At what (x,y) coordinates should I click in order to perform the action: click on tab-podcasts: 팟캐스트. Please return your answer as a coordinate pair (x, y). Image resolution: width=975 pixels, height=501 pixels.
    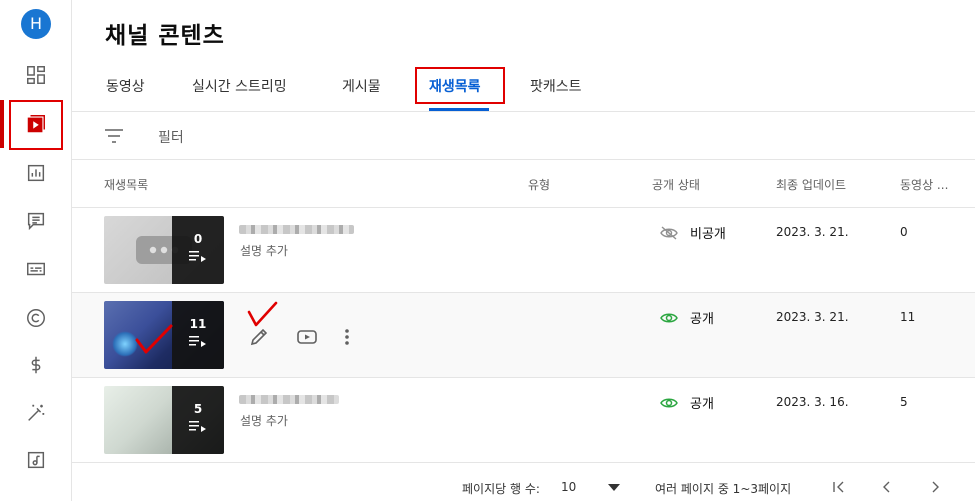
    Looking at the image, I should click on (556, 86).